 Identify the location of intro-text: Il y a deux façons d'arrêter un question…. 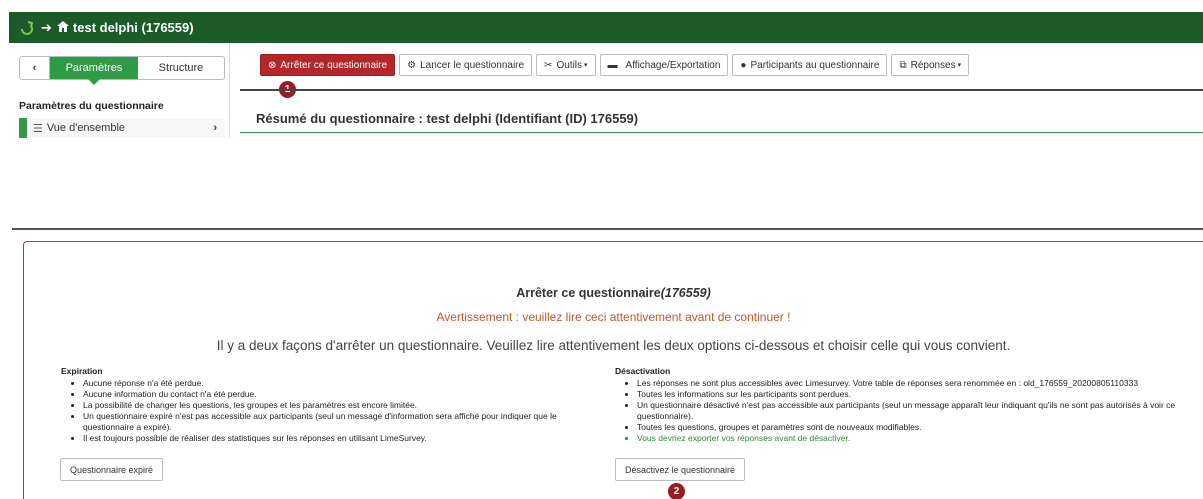
(613, 345).